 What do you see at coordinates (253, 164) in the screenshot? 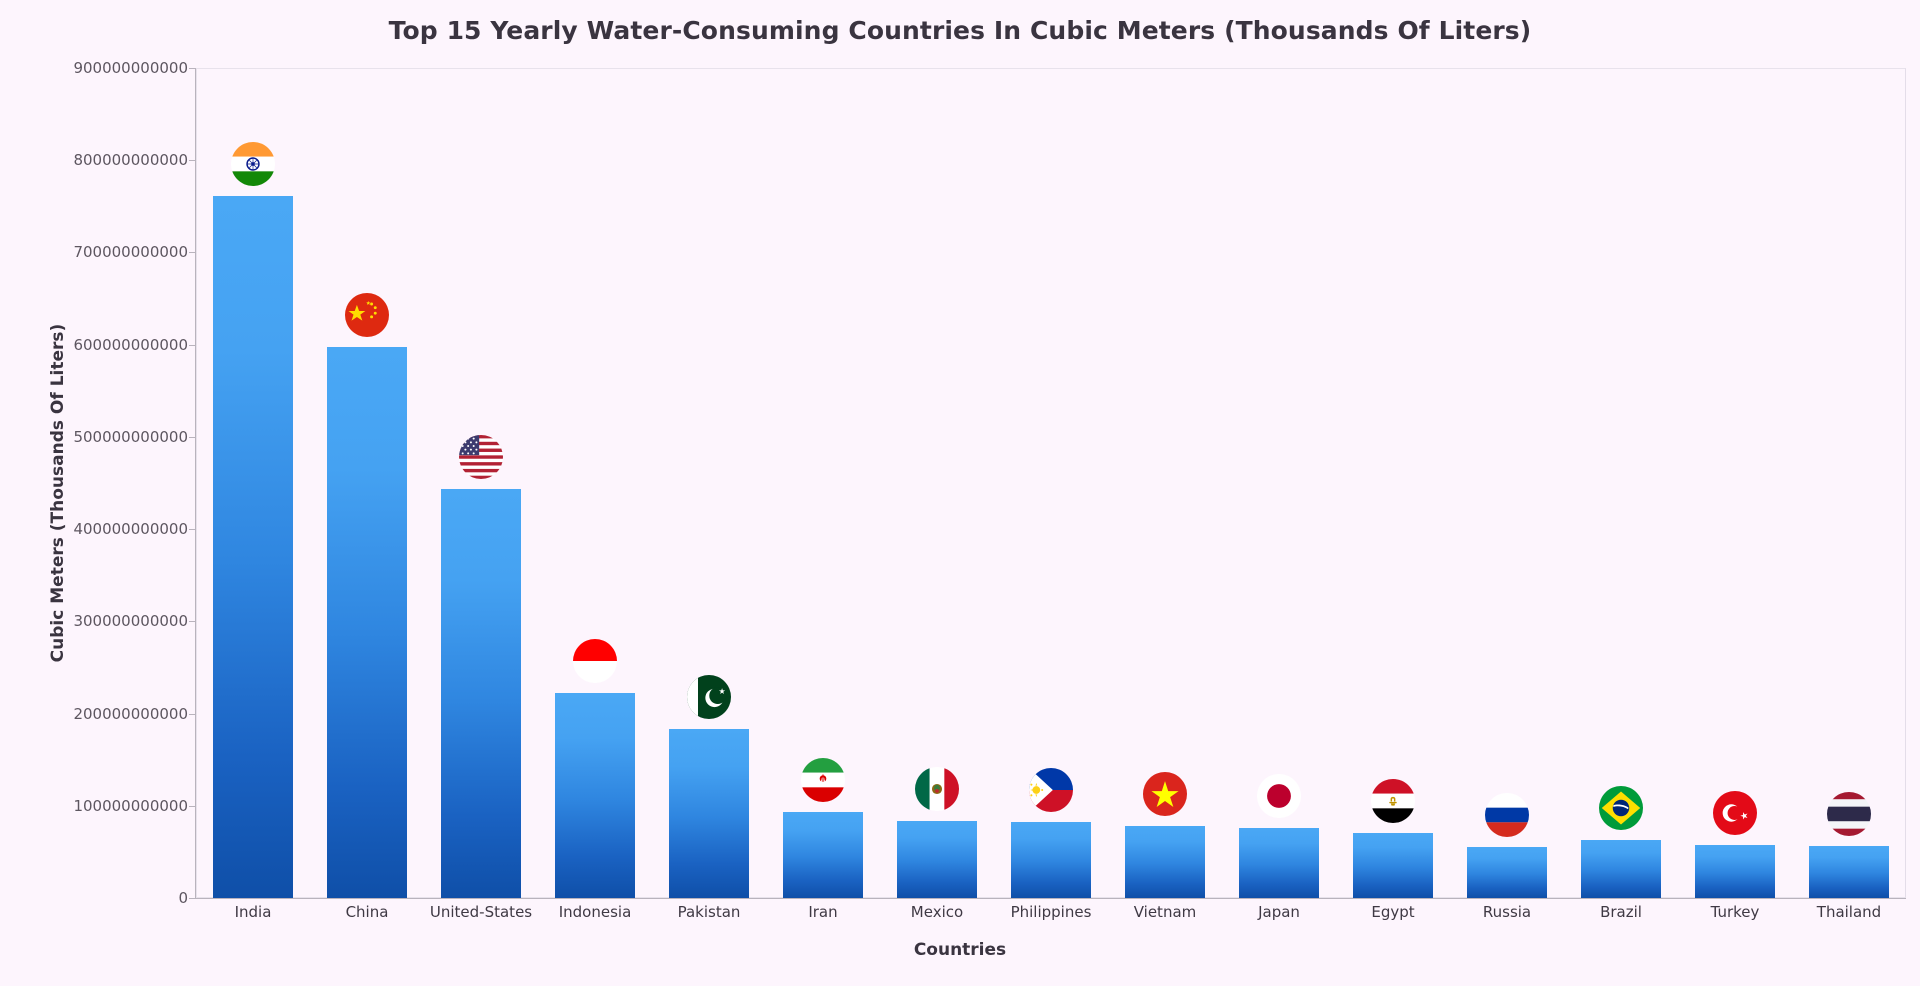
I see `flag-india-icon` at bounding box center [253, 164].